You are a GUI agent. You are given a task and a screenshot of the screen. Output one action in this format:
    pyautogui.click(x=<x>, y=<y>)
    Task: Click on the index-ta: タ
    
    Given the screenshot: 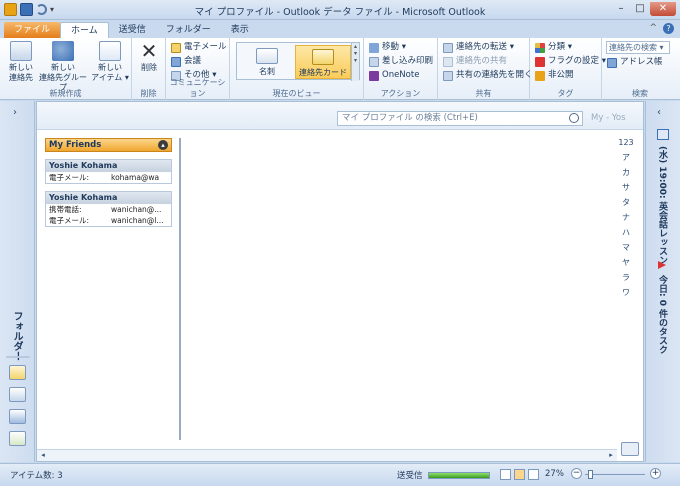 What is the action you would take?
    pyautogui.click(x=626, y=202)
    